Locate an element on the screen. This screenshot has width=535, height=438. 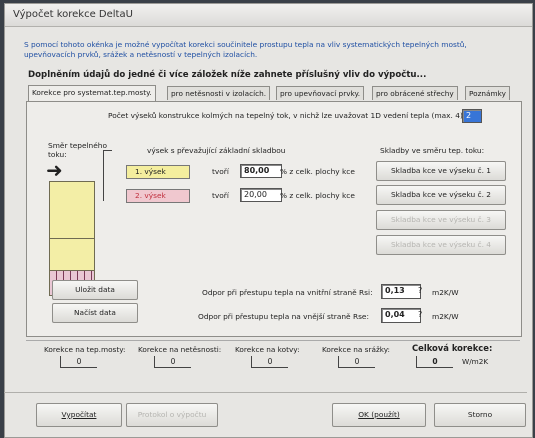
layer-2-button: Skladba kce ve výseku č. 2 is located at coordinates (441, 195).